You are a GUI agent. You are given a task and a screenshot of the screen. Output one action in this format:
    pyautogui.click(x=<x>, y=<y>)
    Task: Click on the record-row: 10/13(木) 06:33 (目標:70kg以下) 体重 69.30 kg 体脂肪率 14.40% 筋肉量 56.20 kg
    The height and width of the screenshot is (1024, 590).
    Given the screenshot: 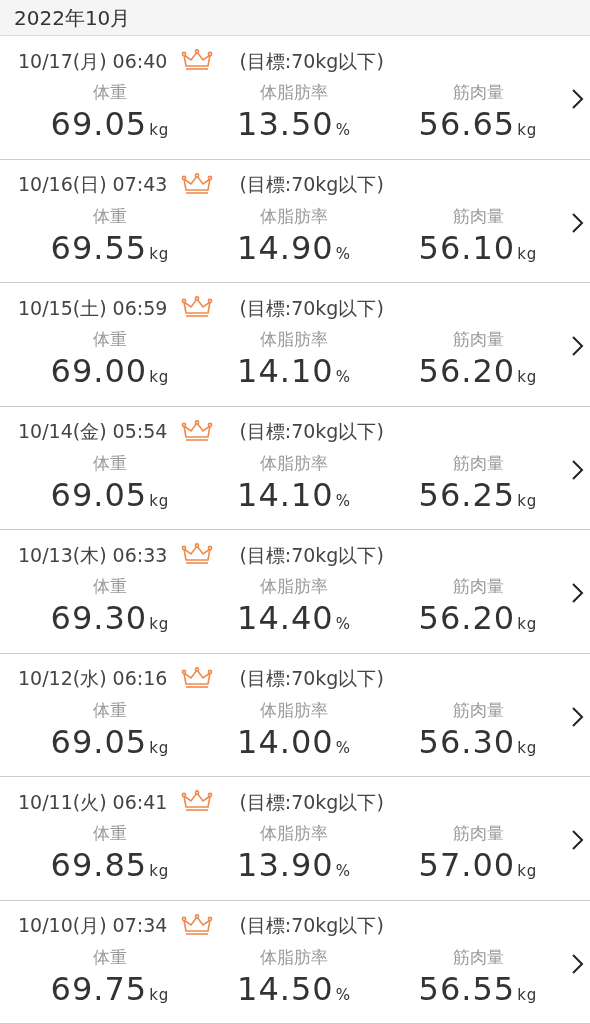 What is the action you would take?
    pyautogui.click(x=295, y=592)
    